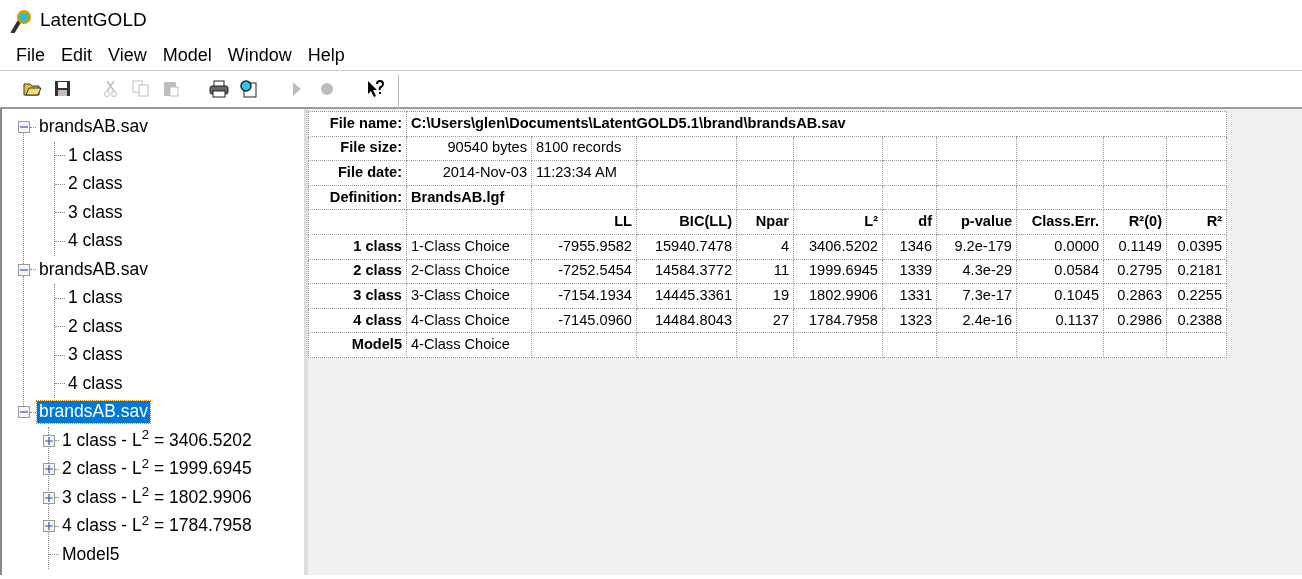  I want to click on field-value: 90540 bytes, so click(469, 148).